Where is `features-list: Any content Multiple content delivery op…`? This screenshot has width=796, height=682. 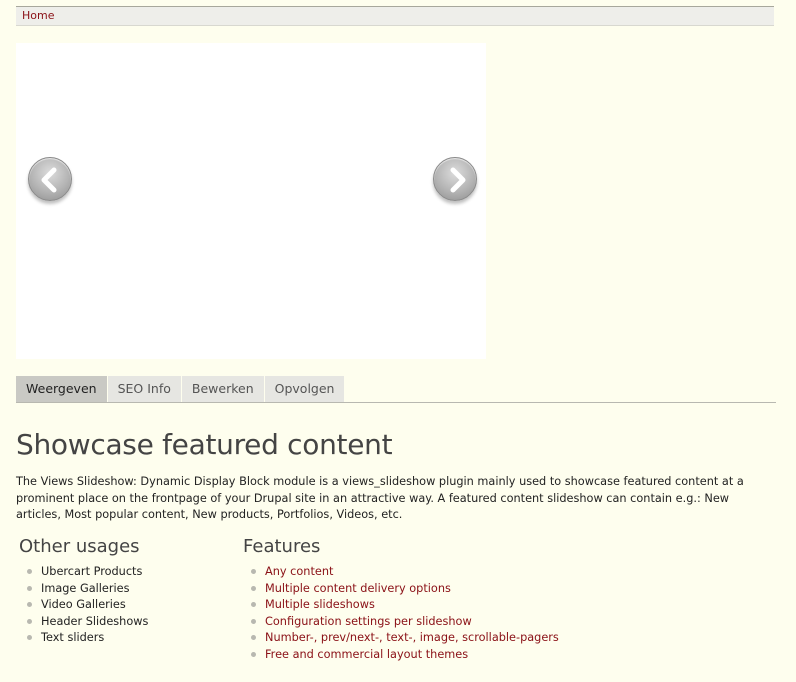 features-list: Any content Multiple content delivery op… is located at coordinates (403, 614).